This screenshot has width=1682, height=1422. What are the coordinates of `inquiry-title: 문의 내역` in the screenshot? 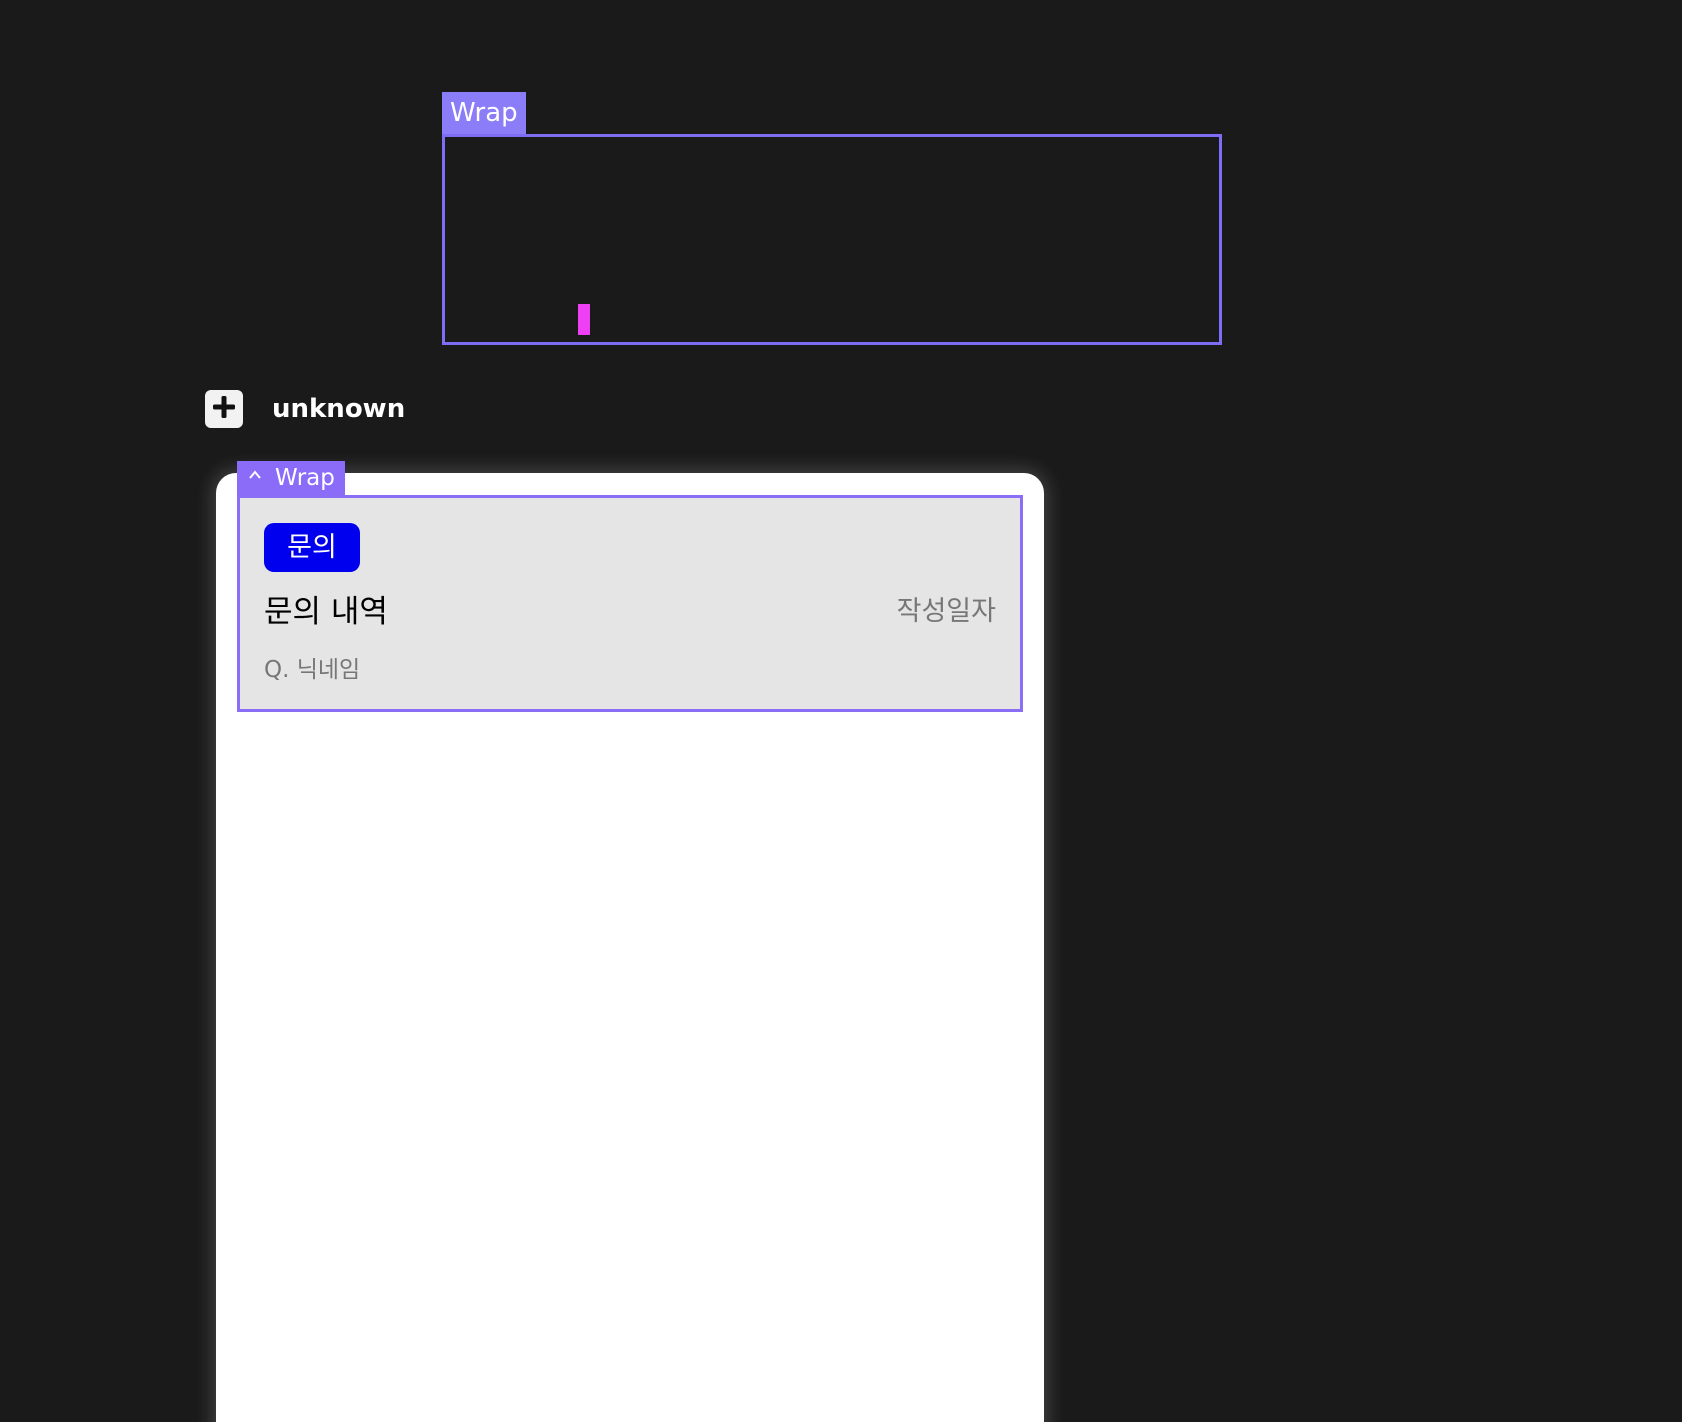 It's located at (326, 612).